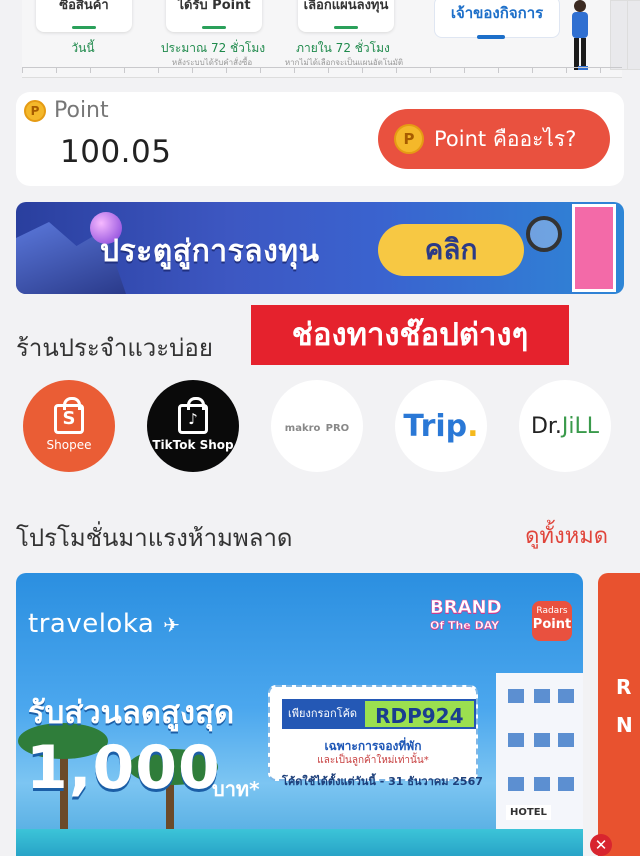 Image resolution: width=640 pixels, height=856 pixels. I want to click on radars-badge-line2: Point, so click(552, 624).